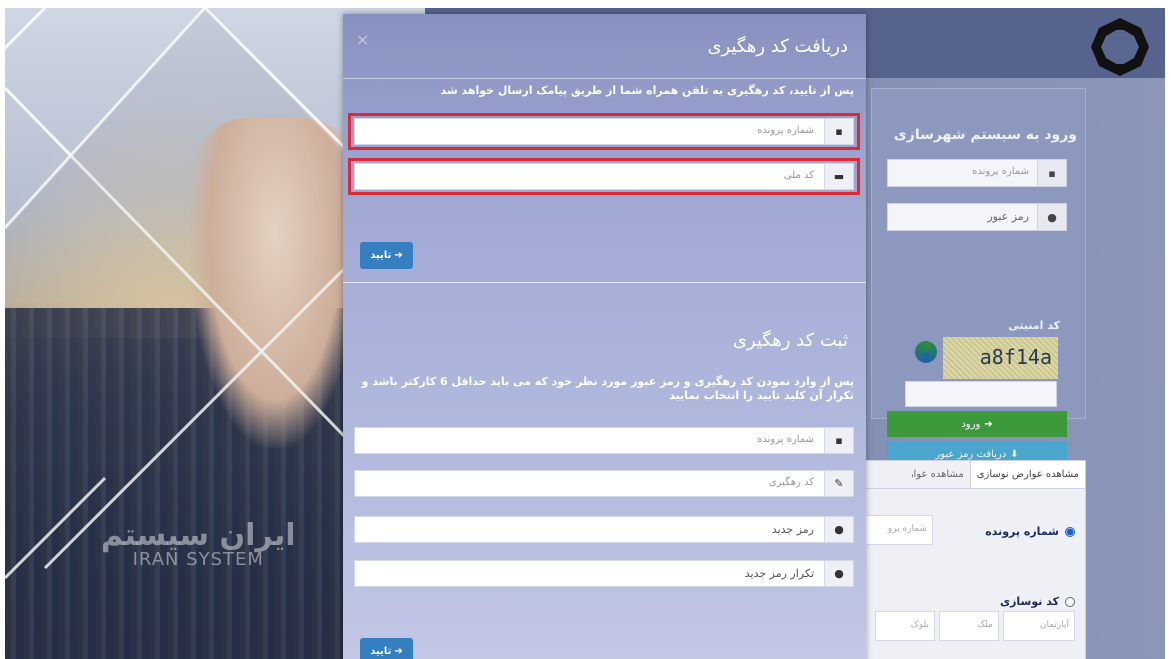 This screenshot has height=659, width=1171. I want to click on radio-file-number: شماره پرونده, so click(1030, 531).